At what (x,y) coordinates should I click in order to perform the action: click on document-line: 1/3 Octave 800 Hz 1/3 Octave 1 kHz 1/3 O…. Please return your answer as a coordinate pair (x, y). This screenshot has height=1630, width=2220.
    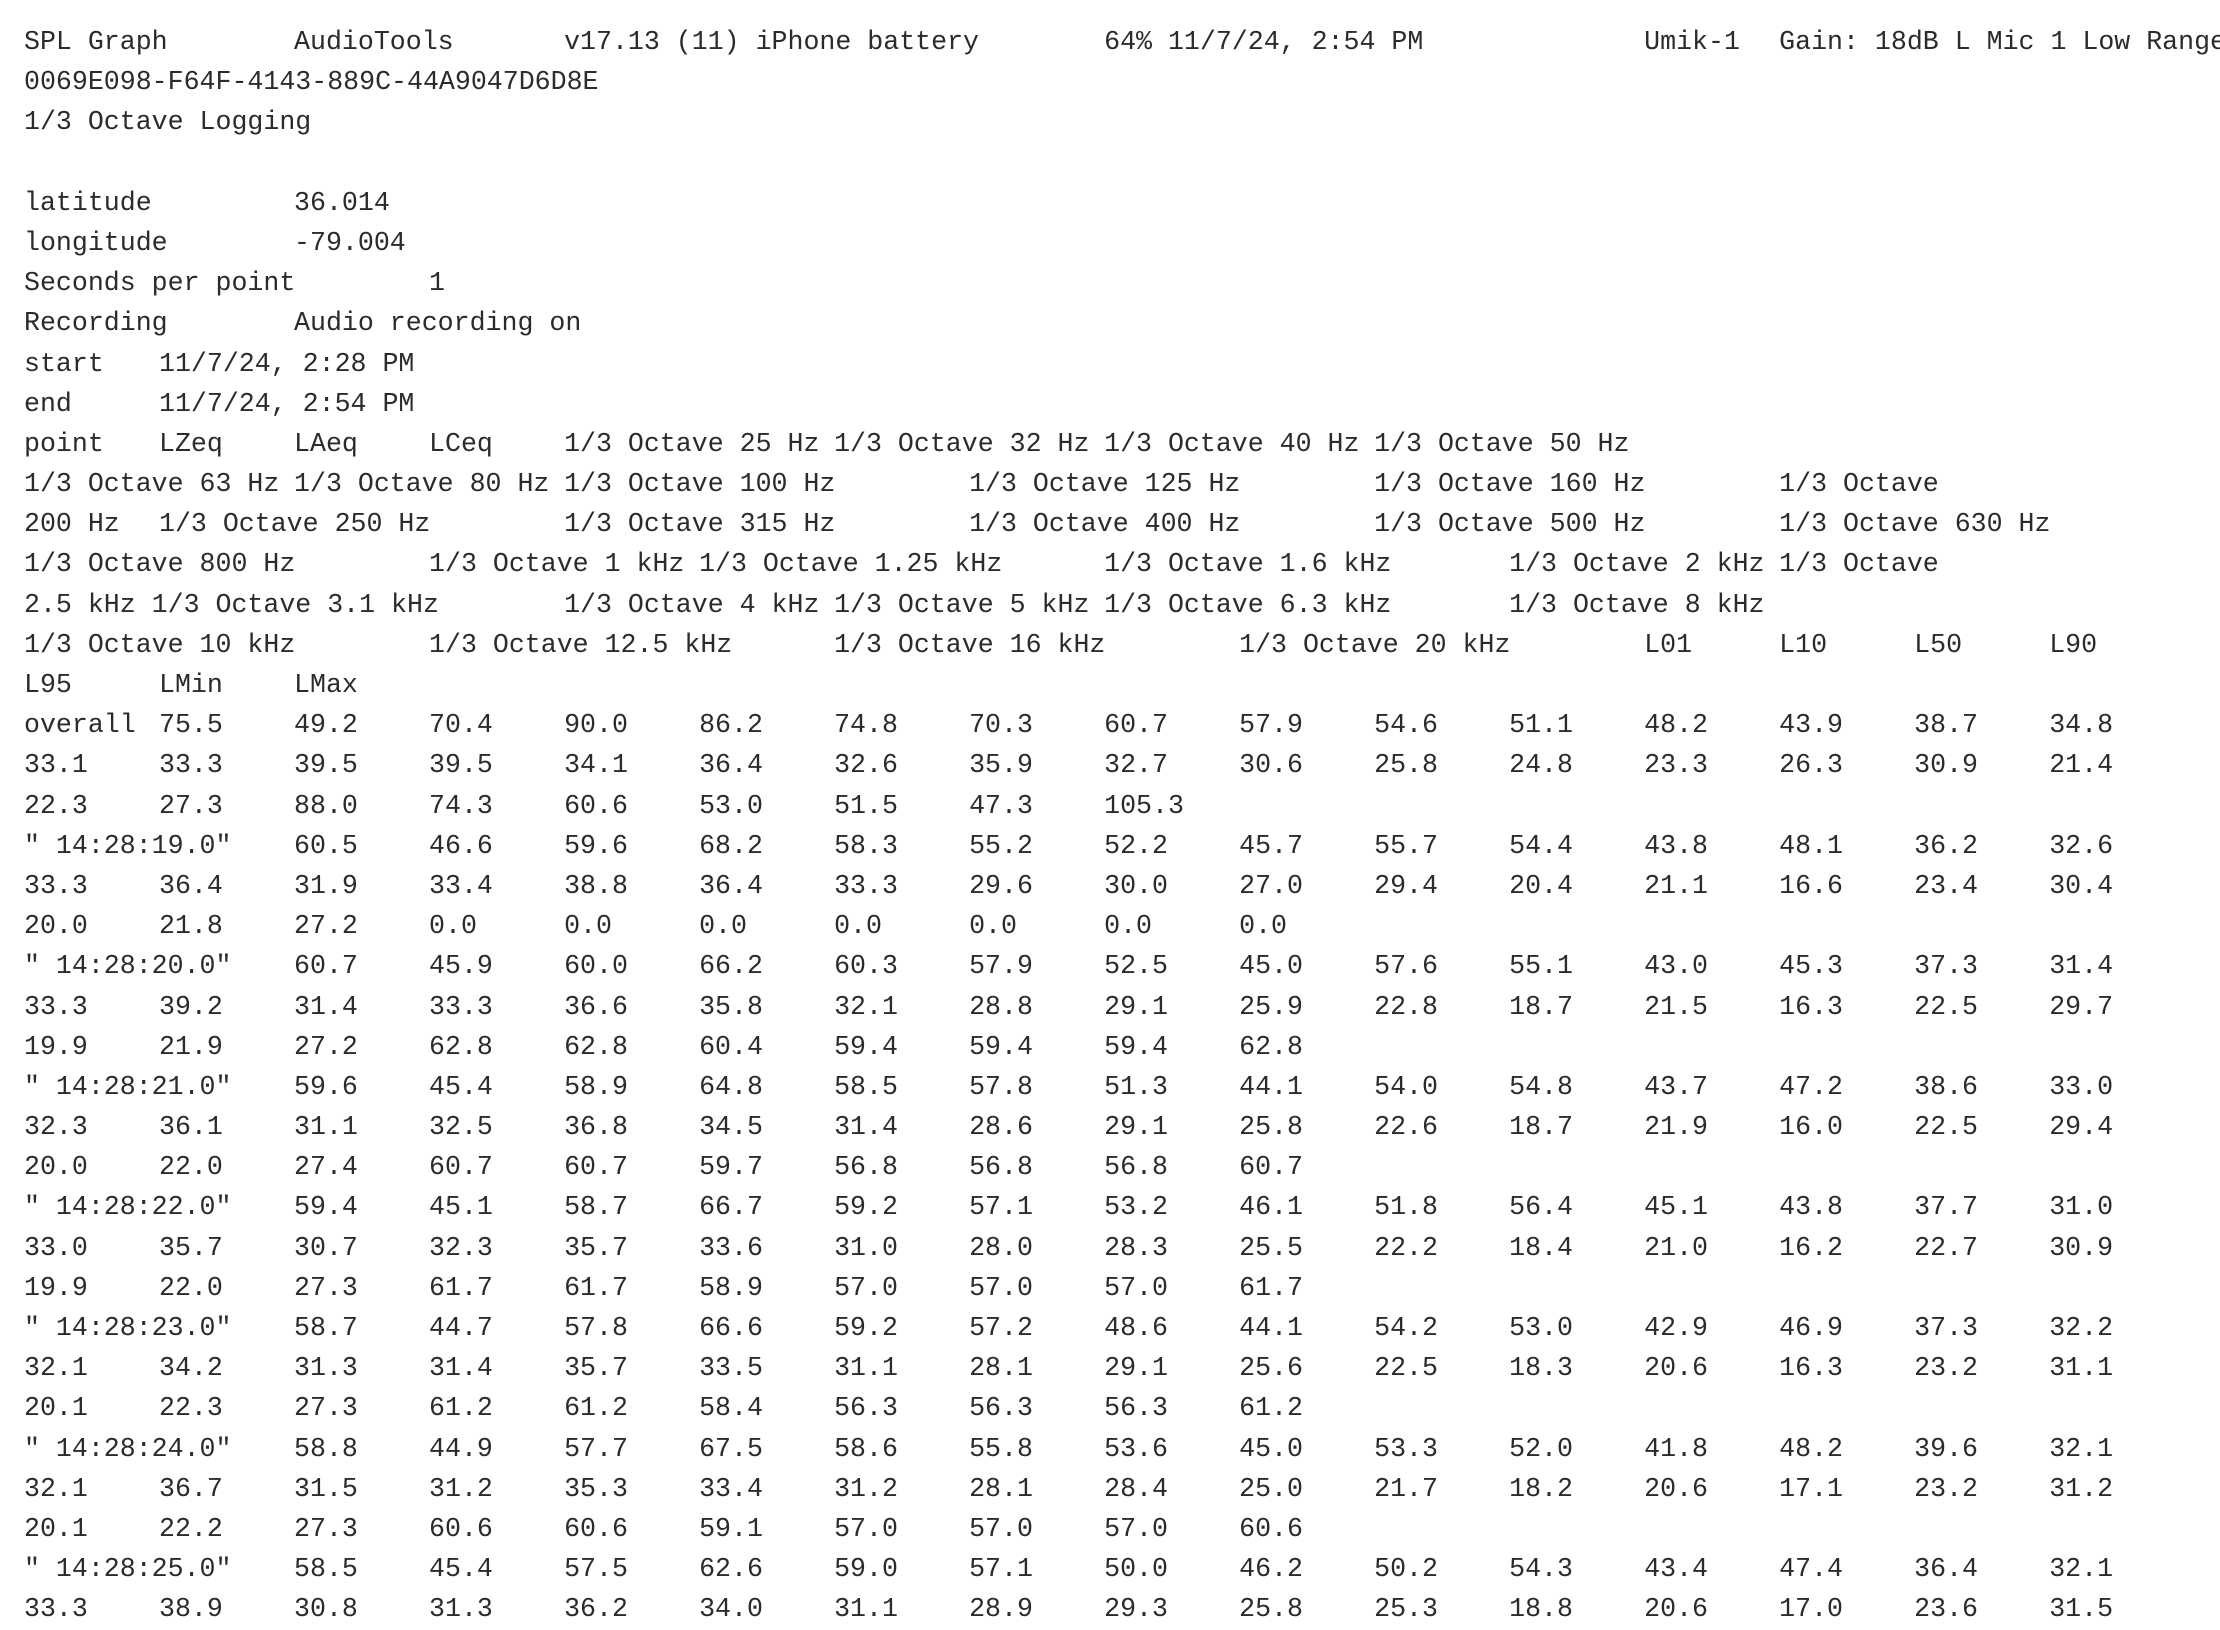
    Looking at the image, I should click on (981, 564).